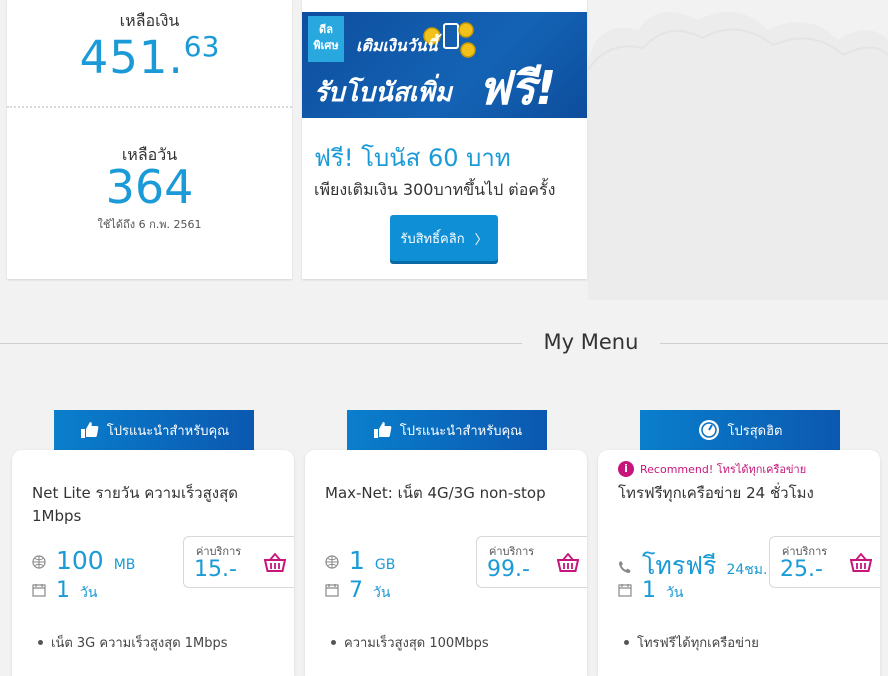 The height and width of the screenshot is (676, 888). I want to click on price-value: 99.-, so click(508, 569).